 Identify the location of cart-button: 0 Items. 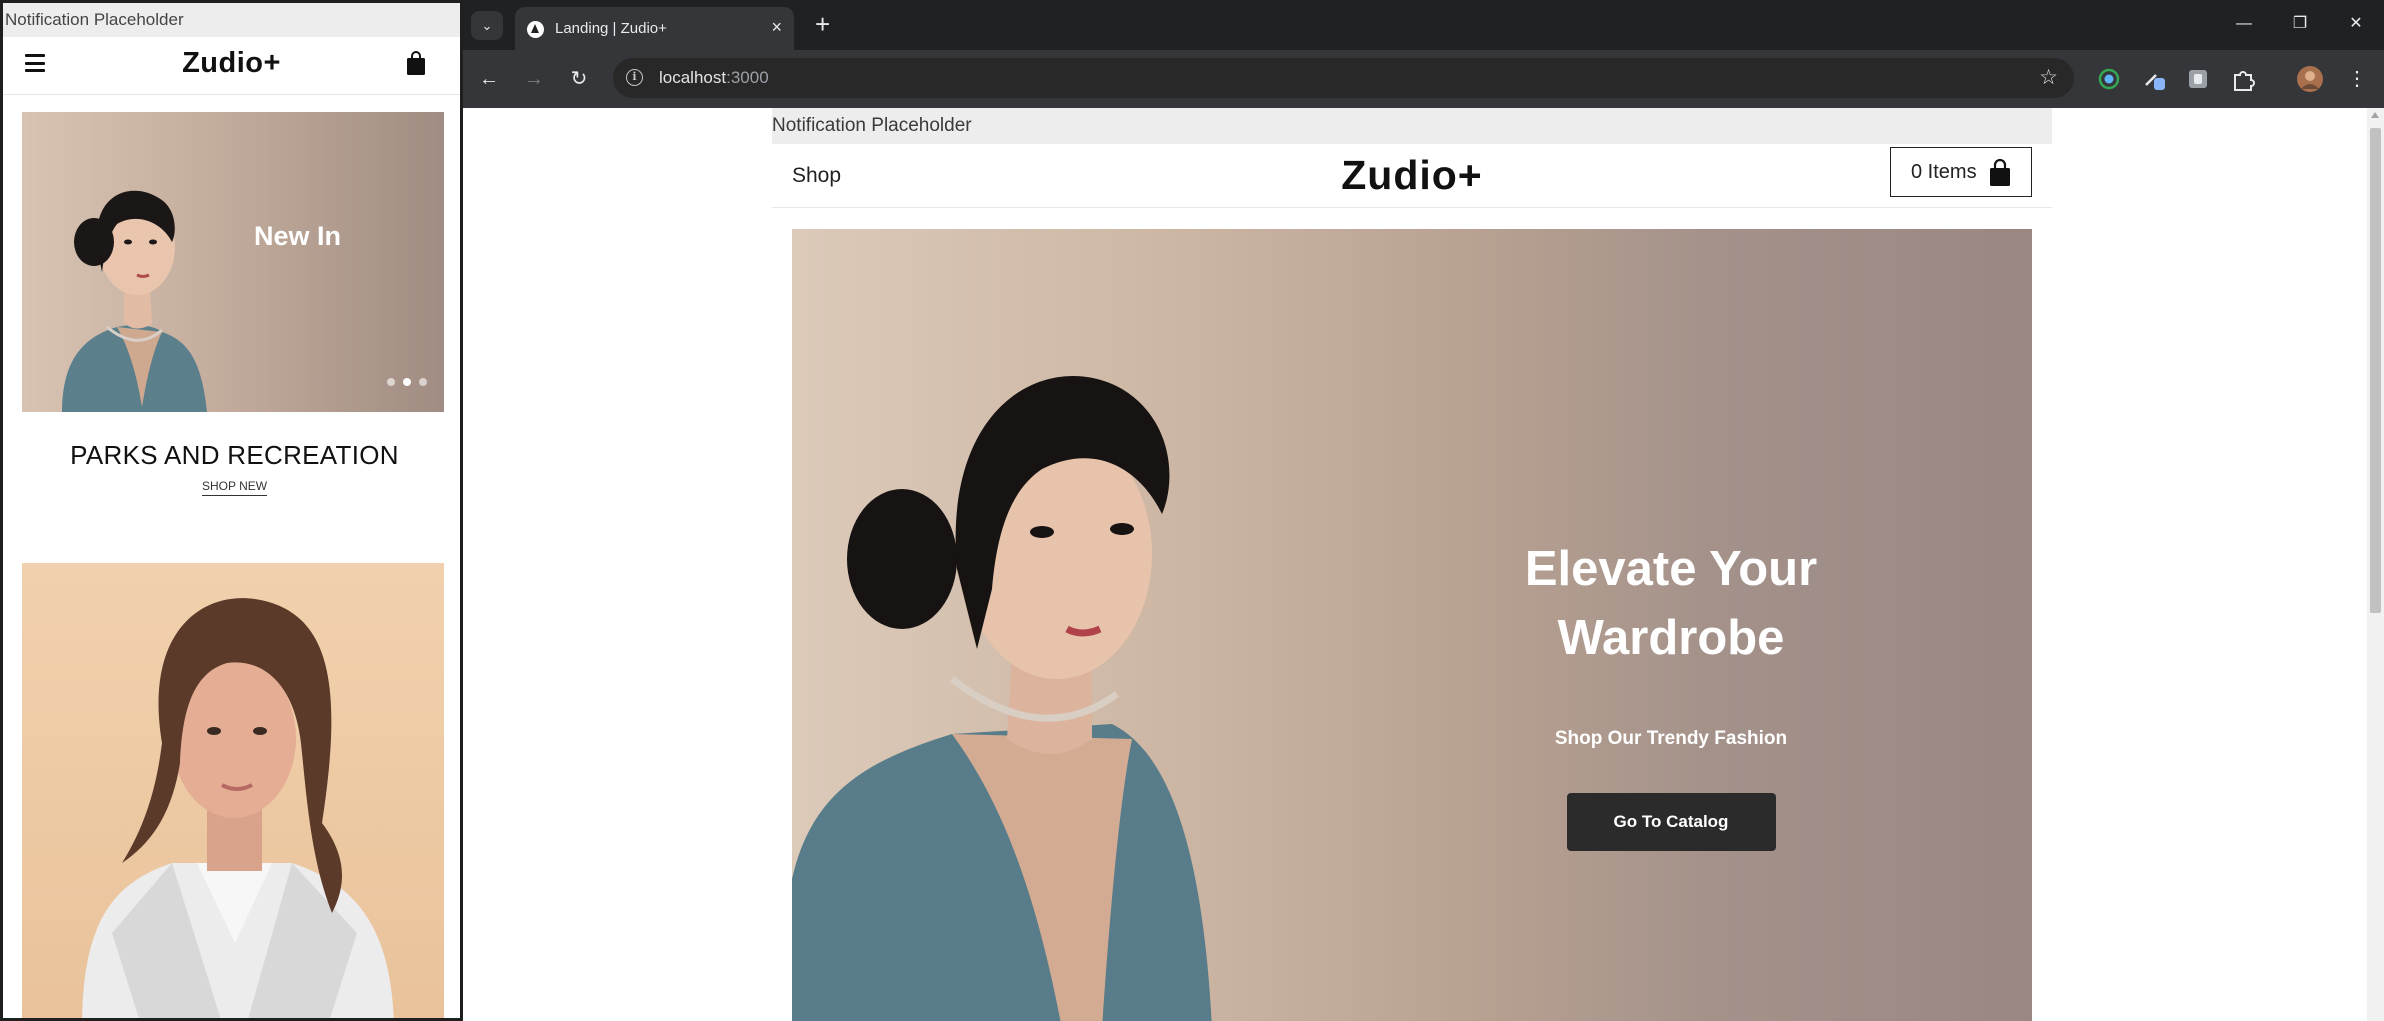
(1961, 172).